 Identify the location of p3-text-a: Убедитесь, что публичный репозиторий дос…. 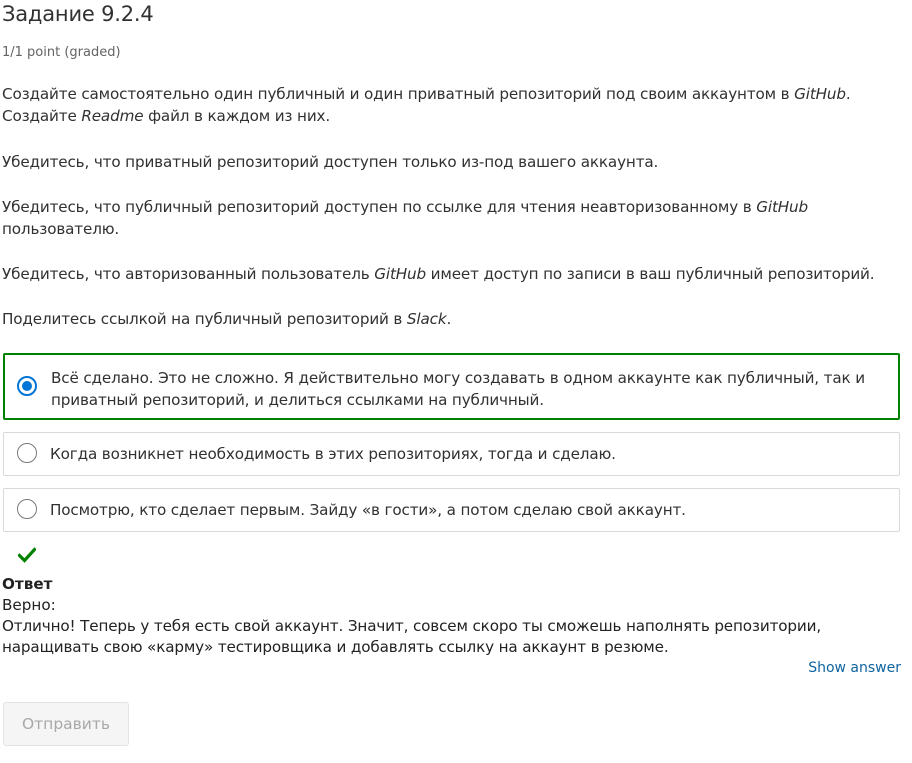
(379, 207).